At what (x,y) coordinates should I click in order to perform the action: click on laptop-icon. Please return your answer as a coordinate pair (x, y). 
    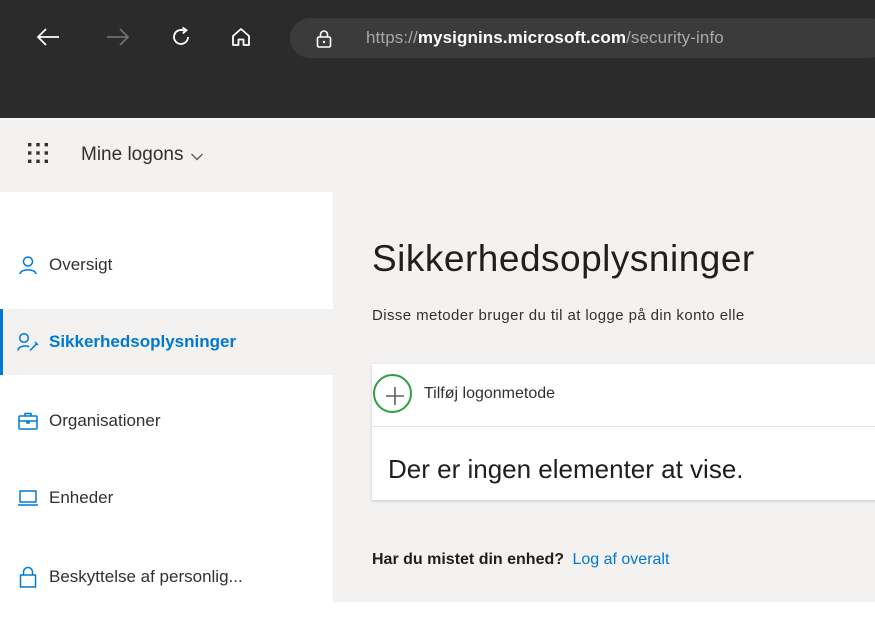
    Looking at the image, I should click on (28, 498).